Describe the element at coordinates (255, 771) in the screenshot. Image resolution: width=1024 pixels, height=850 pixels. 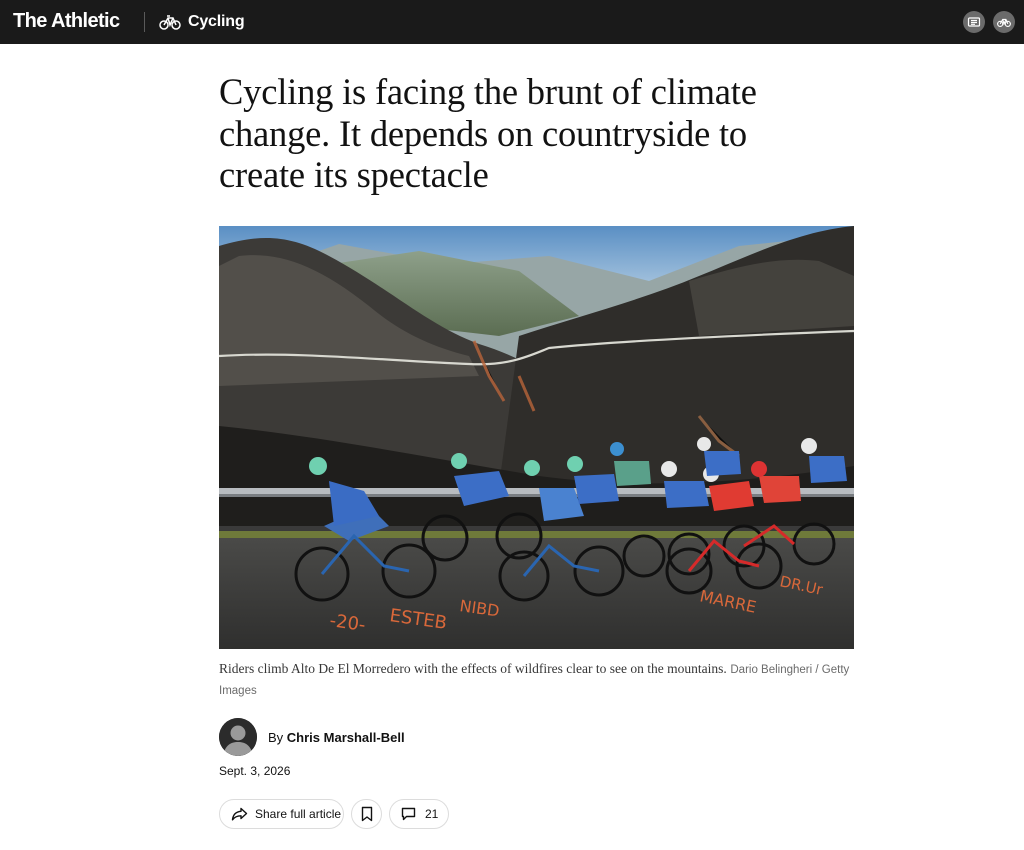
I see `publish-date: Sept. 3, 2026` at that location.